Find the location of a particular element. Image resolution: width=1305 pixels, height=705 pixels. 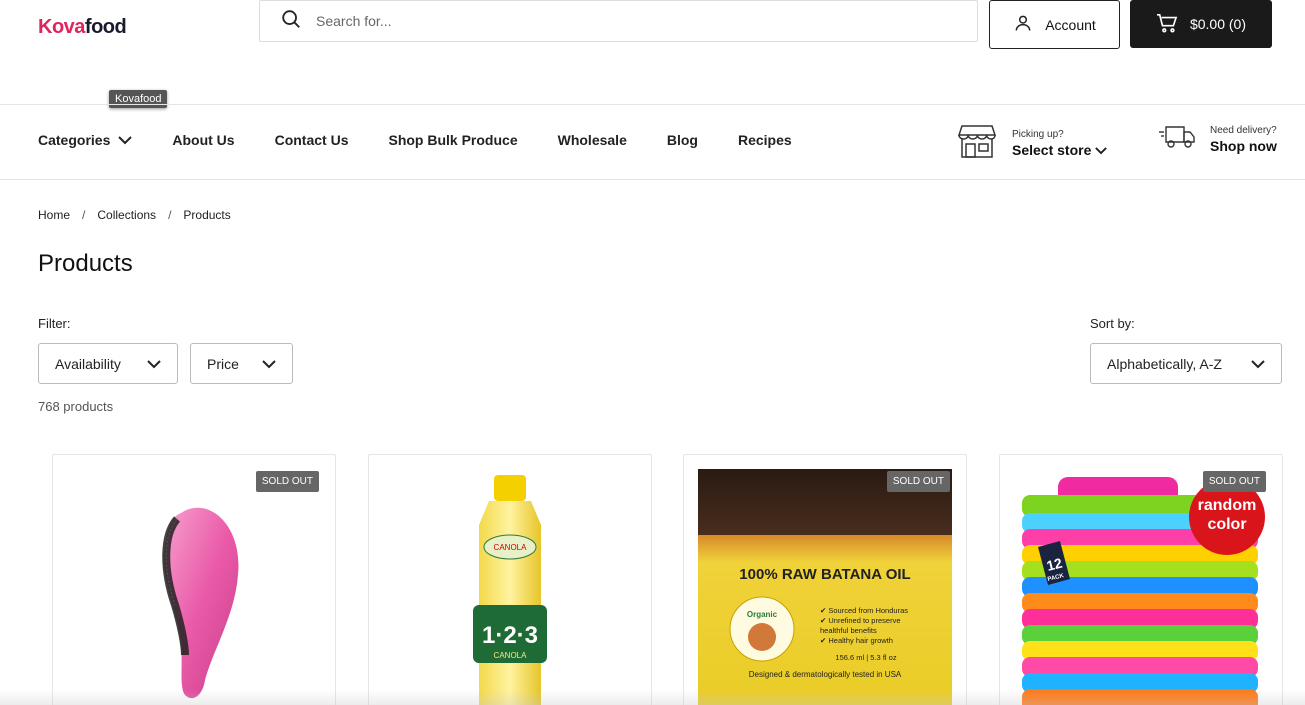

nav-label: Categories is located at coordinates (74, 140).